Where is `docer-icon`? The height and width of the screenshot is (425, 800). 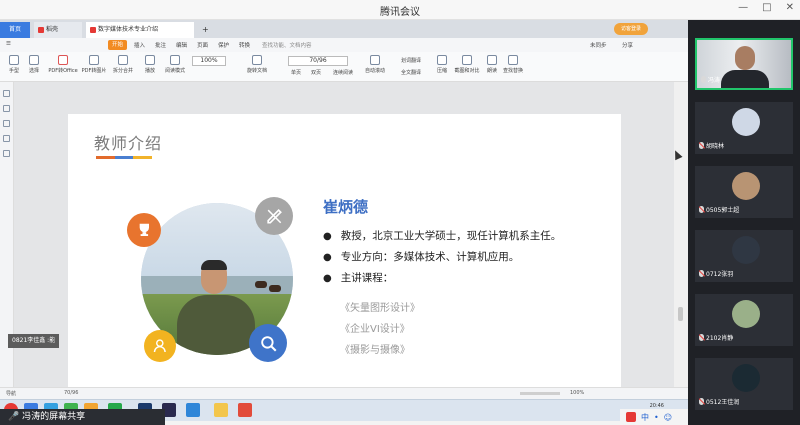 docer-icon is located at coordinates (41, 29).